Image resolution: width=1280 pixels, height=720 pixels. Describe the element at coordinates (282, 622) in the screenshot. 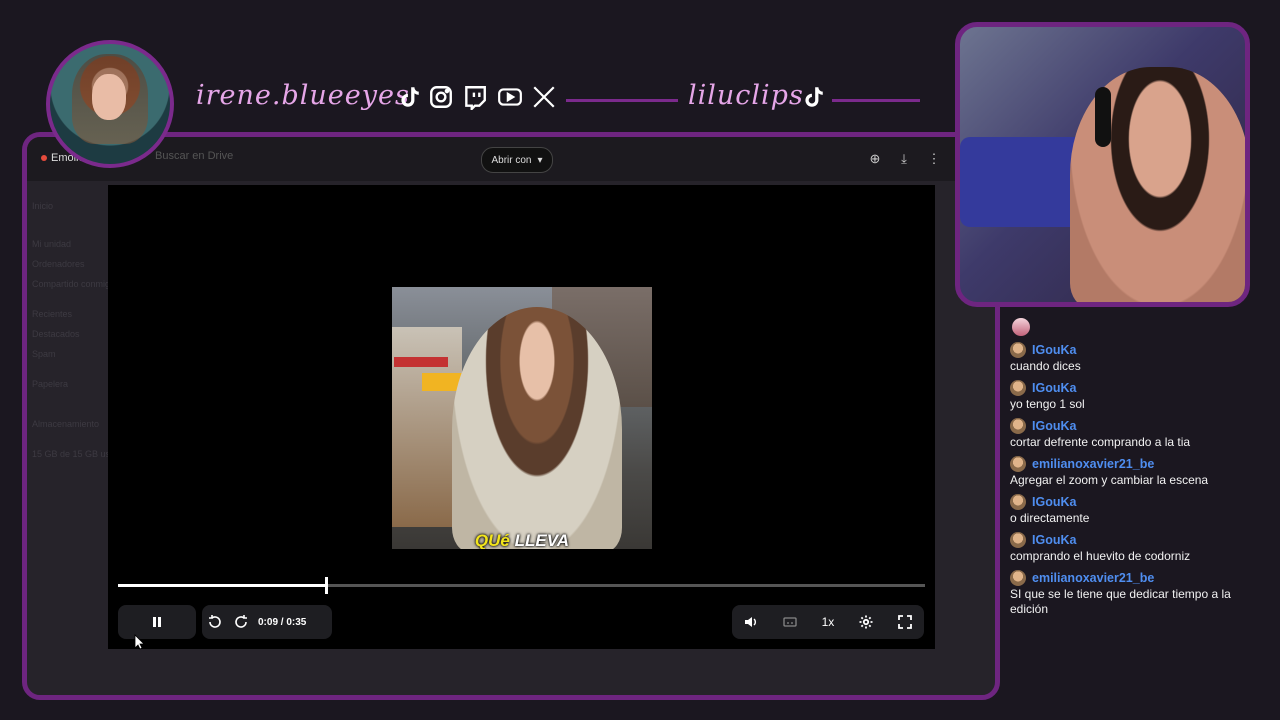

I see `time-display: 0:09 / 0:35` at that location.